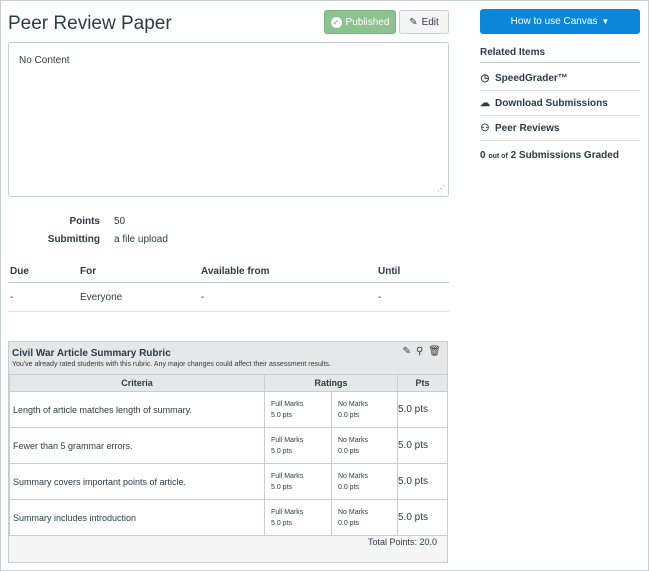 The image size is (649, 571). What do you see at coordinates (12, 297) in the screenshot?
I see `cell-due: -` at bounding box center [12, 297].